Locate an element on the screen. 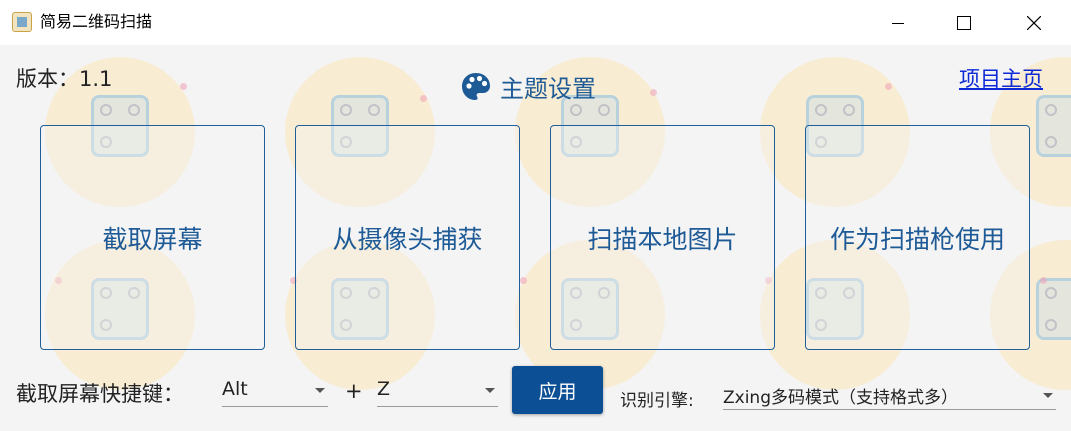 Image resolution: width=1071 pixels, height=431 pixels. engine-dropdown: Zxing多码模式（支持格式多） is located at coordinates (889, 394).